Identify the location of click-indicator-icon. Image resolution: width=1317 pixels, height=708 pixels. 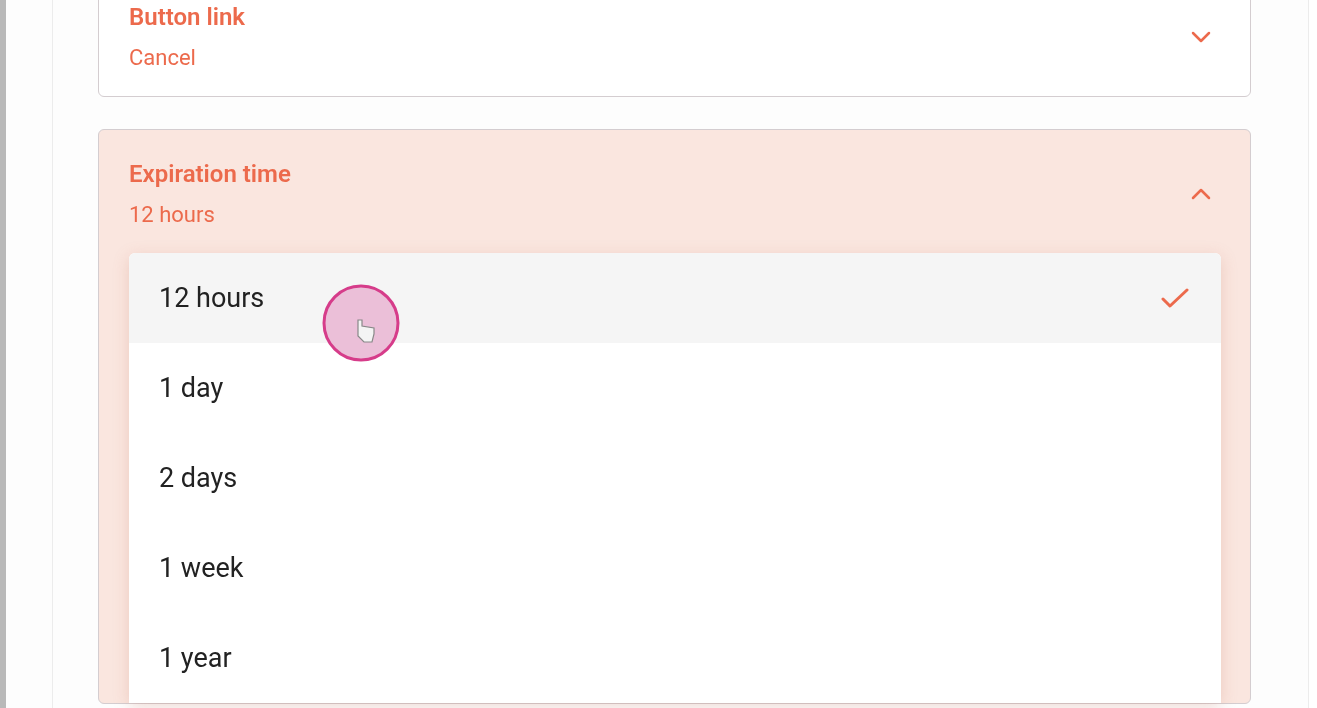
(361, 323).